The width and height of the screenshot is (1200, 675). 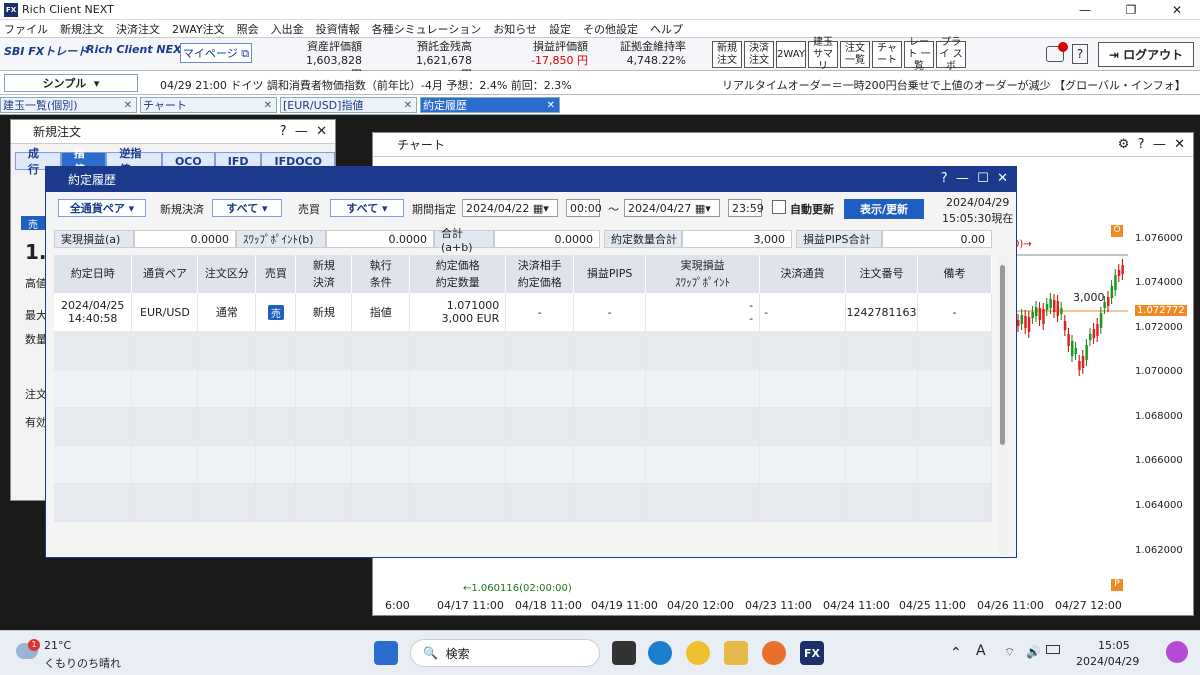 What do you see at coordinates (510, 208) in the screenshot?
I see `date-from-input: 2024/04/22 ▦▾` at bounding box center [510, 208].